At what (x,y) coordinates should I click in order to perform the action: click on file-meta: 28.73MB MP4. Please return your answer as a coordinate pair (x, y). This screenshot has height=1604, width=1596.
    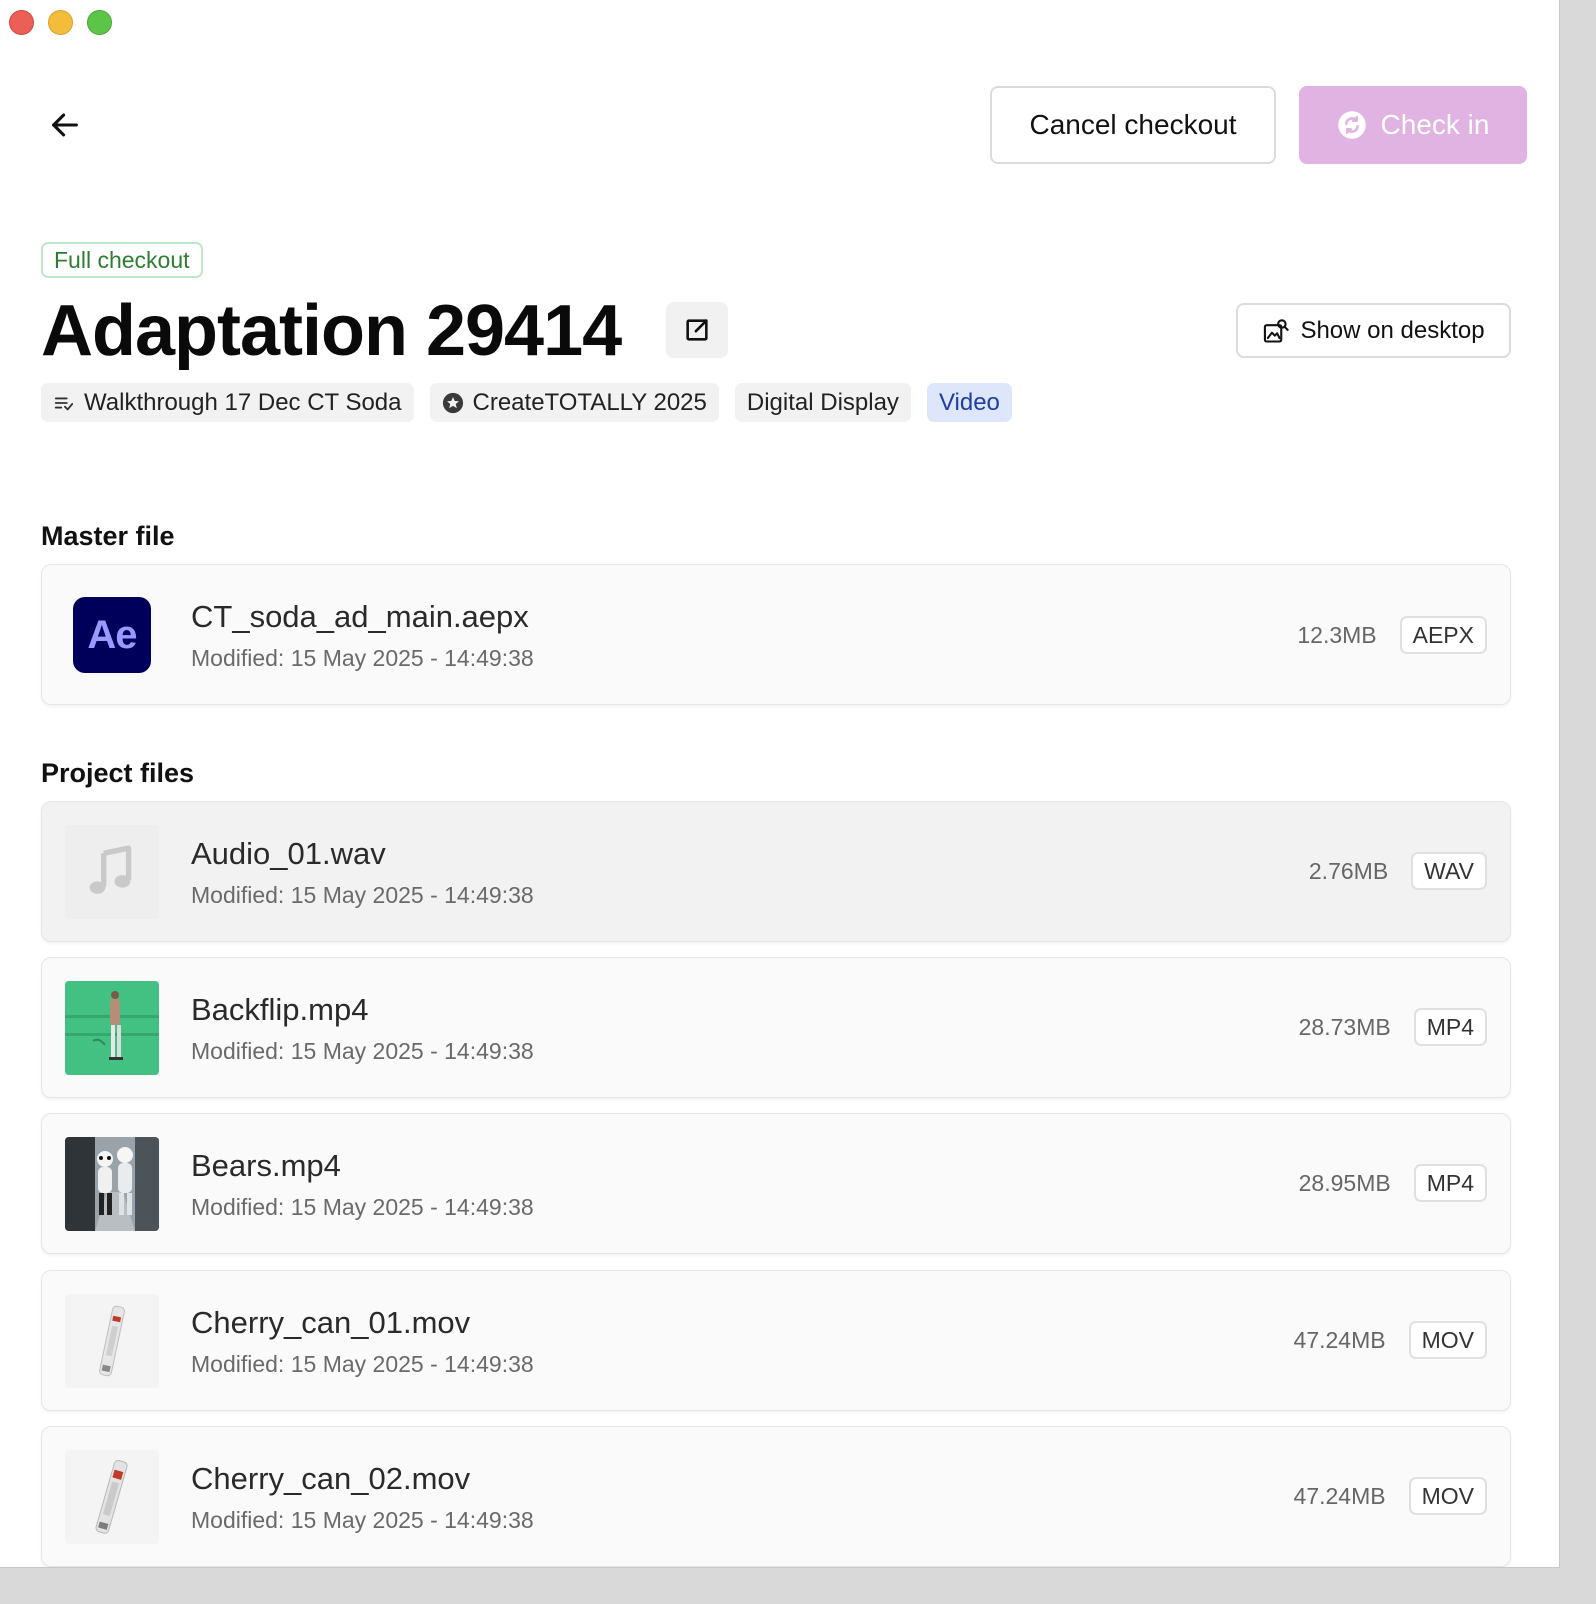
    Looking at the image, I should click on (1393, 1027).